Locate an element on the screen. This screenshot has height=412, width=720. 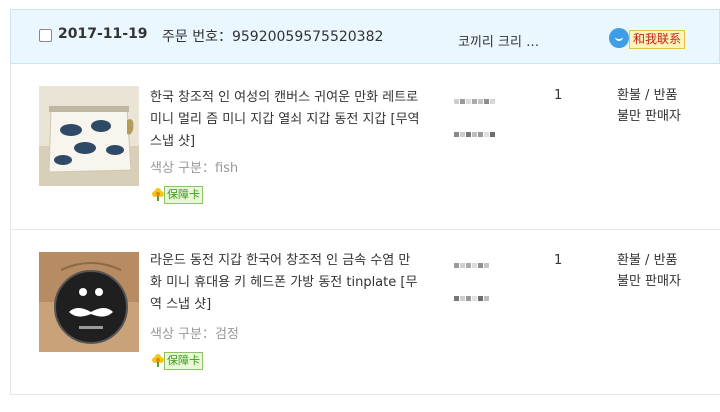
order-checkbox is located at coordinates (45, 35).